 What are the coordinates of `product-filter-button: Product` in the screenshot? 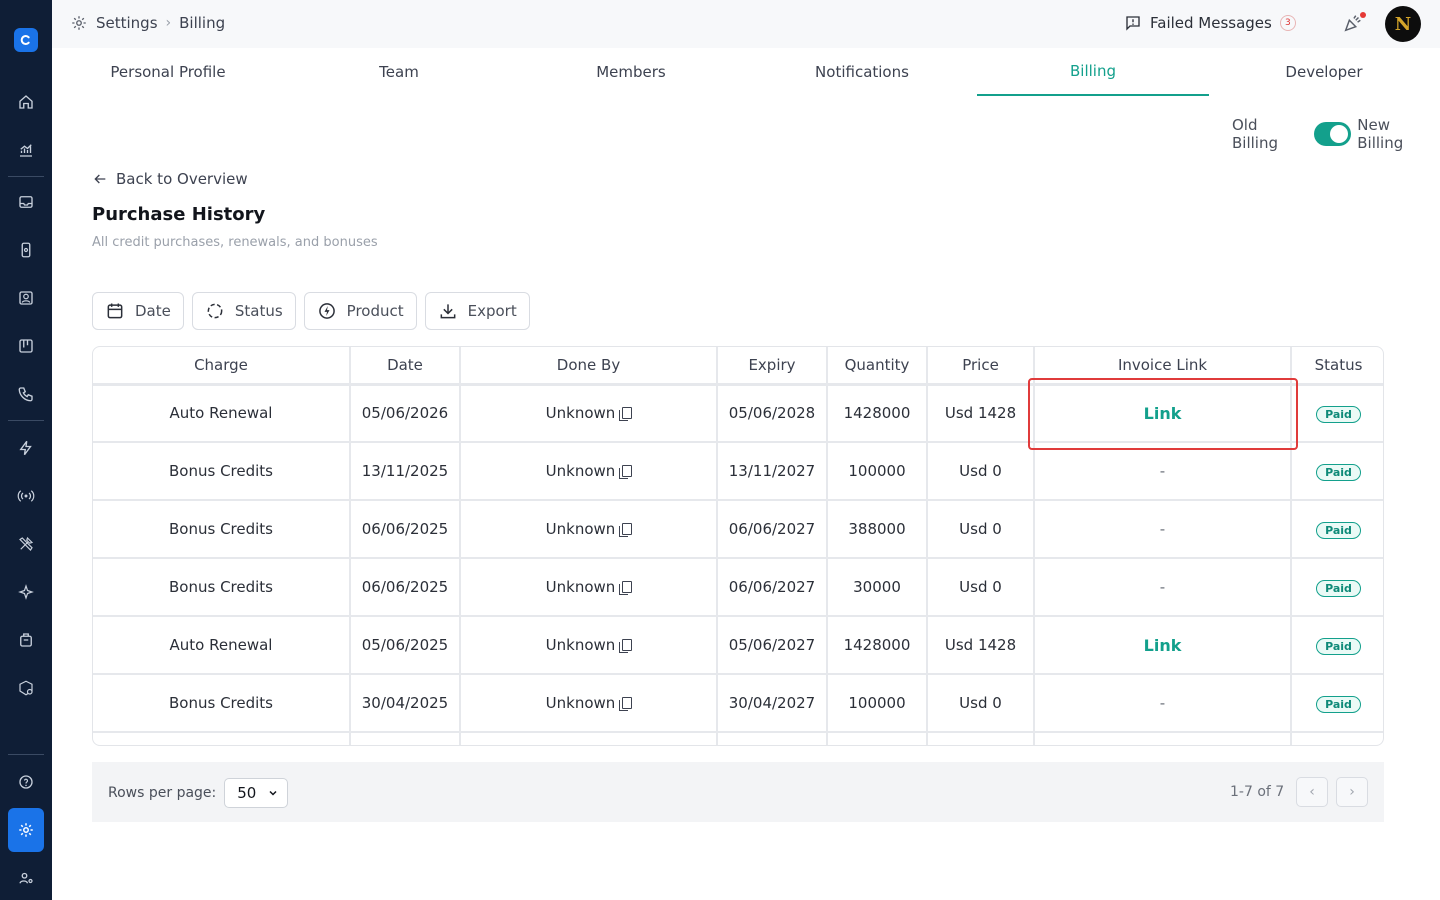 It's located at (360, 311).